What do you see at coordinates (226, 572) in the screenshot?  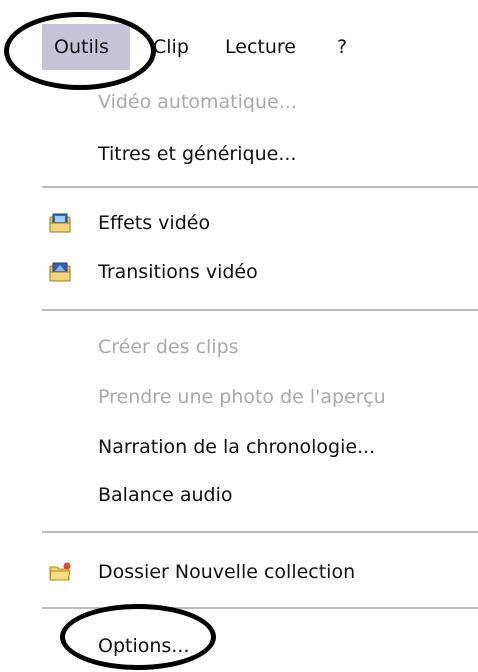 I see `menu-item-dossier-nouvelle-collection: Dossier Nouvelle collection` at bounding box center [226, 572].